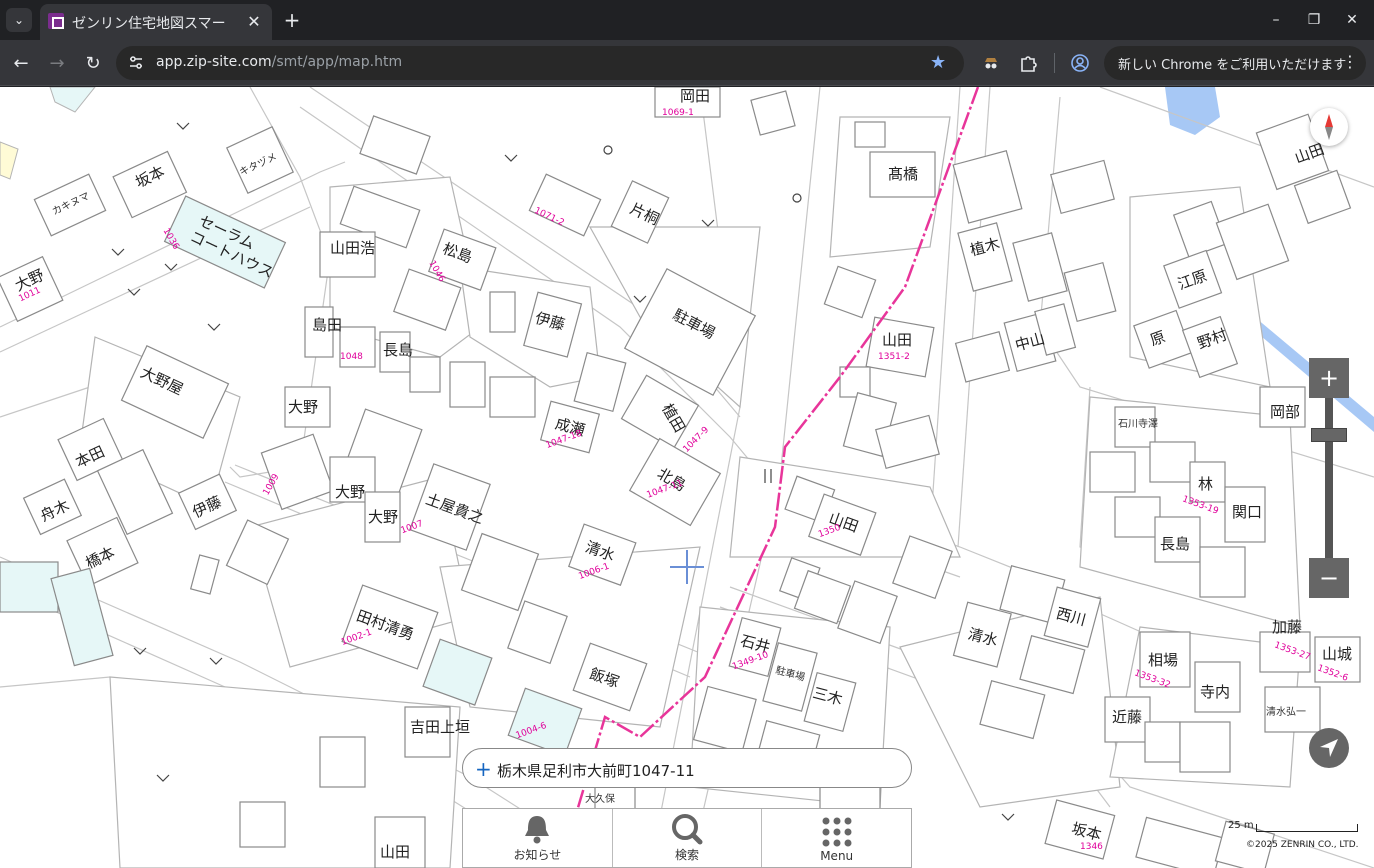 This screenshot has width=1374, height=868. What do you see at coordinates (537, 855) in the screenshot?
I see `notice-label: お知らせ` at bounding box center [537, 855].